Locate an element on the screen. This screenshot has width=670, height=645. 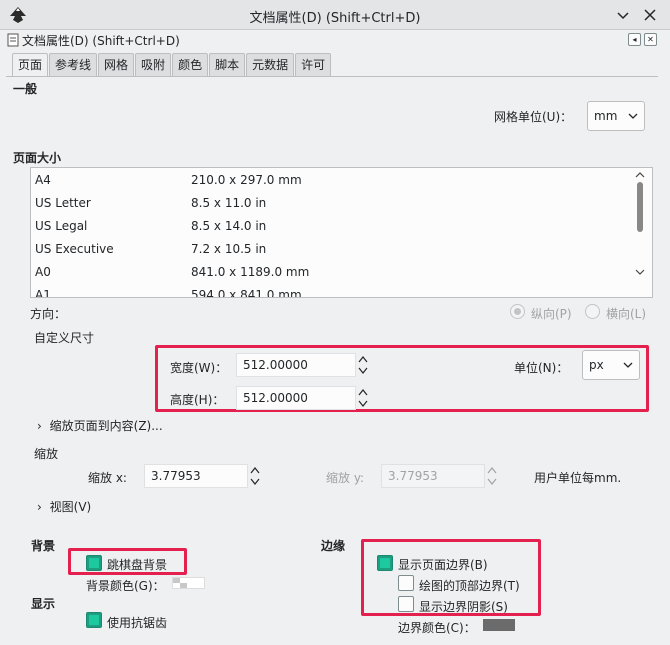
width-spinner-icon is located at coordinates (363, 365).